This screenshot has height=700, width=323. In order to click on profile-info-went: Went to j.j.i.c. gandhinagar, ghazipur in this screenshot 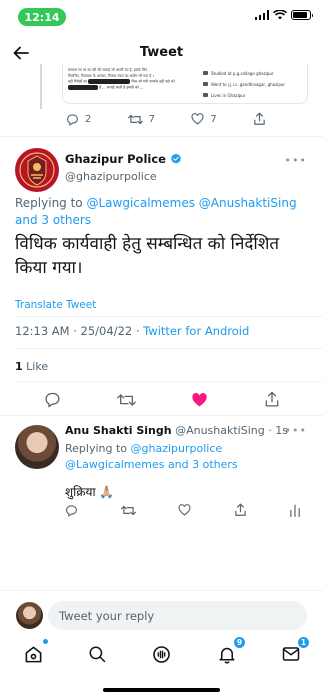, I will do `click(254, 84)`.